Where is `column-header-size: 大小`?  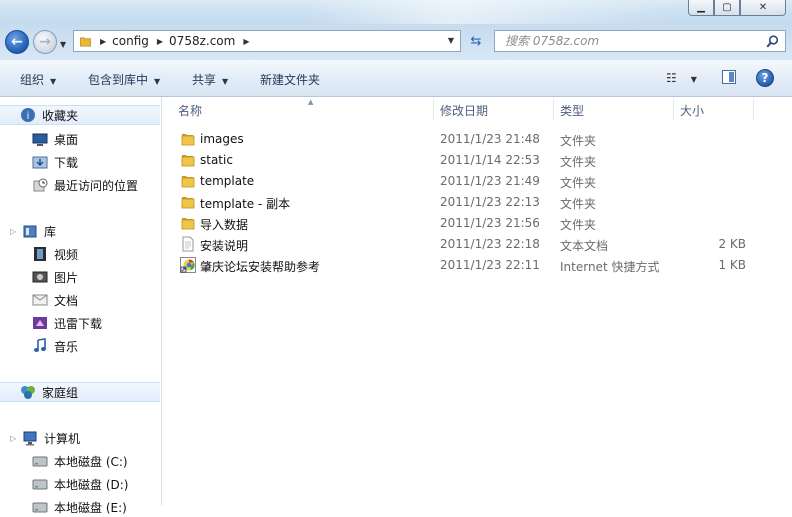
column-header-size: 大小 is located at coordinates (714, 110).